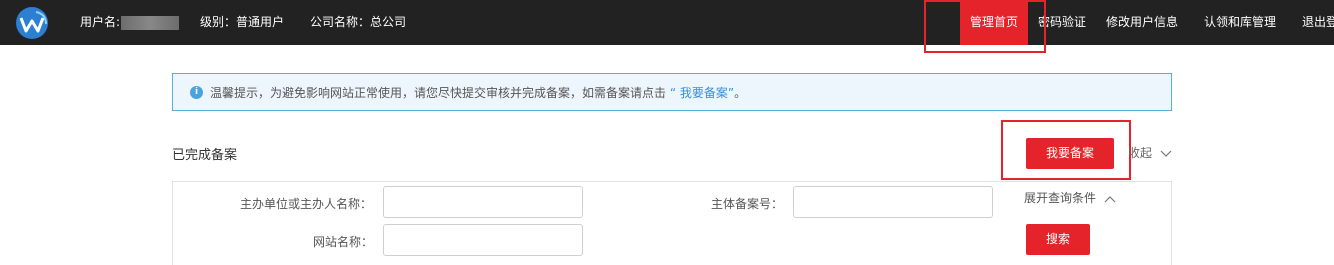 The image size is (1334, 265). What do you see at coordinates (483, 202) in the screenshot?
I see `sponsor-name-input` at bounding box center [483, 202].